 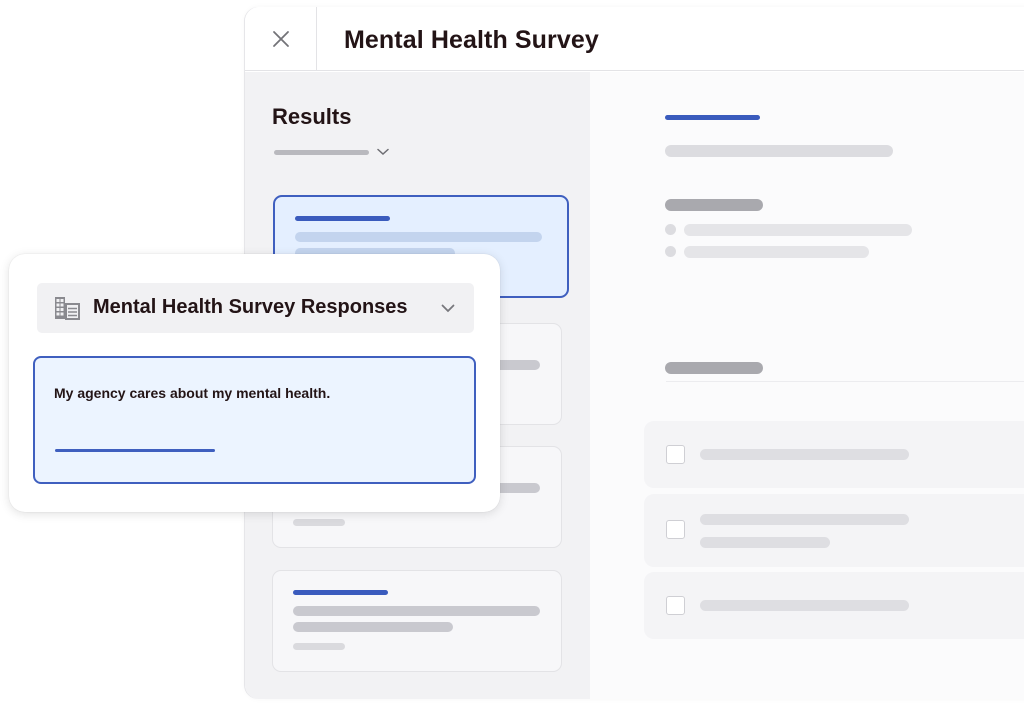 I want to click on question-accent-bar, so click(x=135, y=450).